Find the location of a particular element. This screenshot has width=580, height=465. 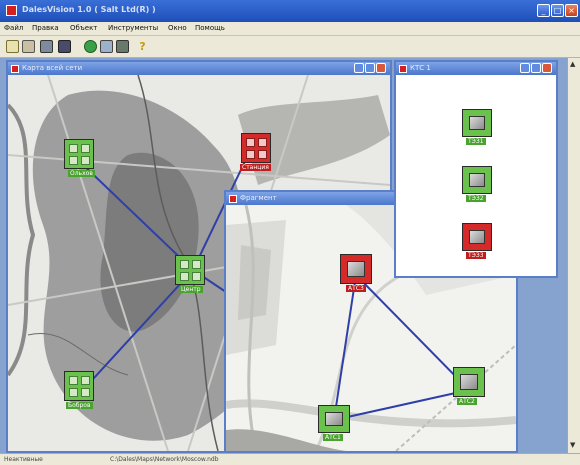

maximize-button: □ is located at coordinates (557, 10).